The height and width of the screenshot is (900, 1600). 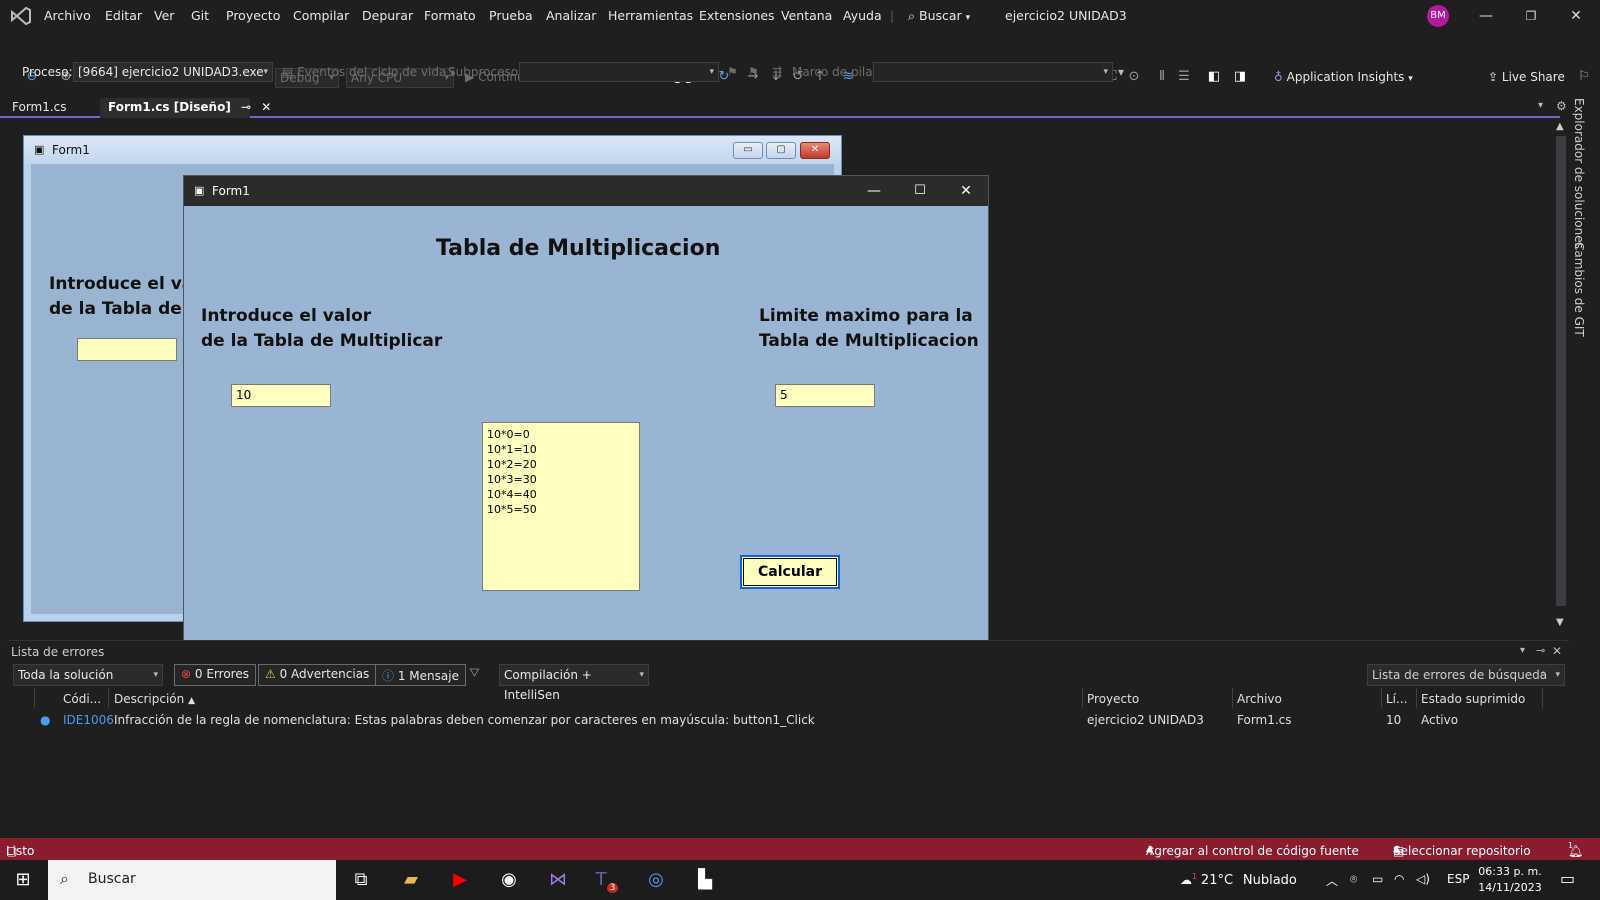 I want to click on volume-icon: ◁), so click(x=1423, y=879).